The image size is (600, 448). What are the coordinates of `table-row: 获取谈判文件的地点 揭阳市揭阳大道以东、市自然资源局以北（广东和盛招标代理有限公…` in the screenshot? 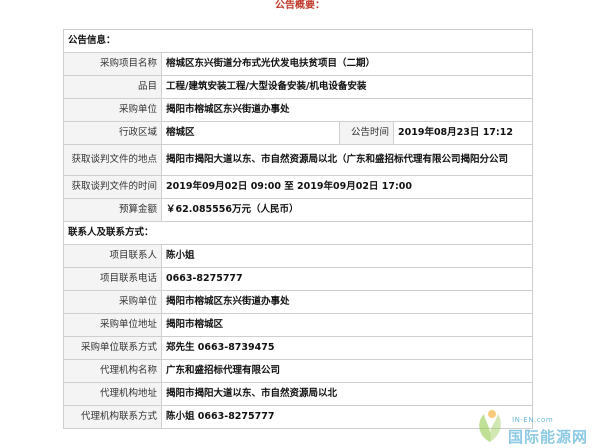 It's located at (298, 160).